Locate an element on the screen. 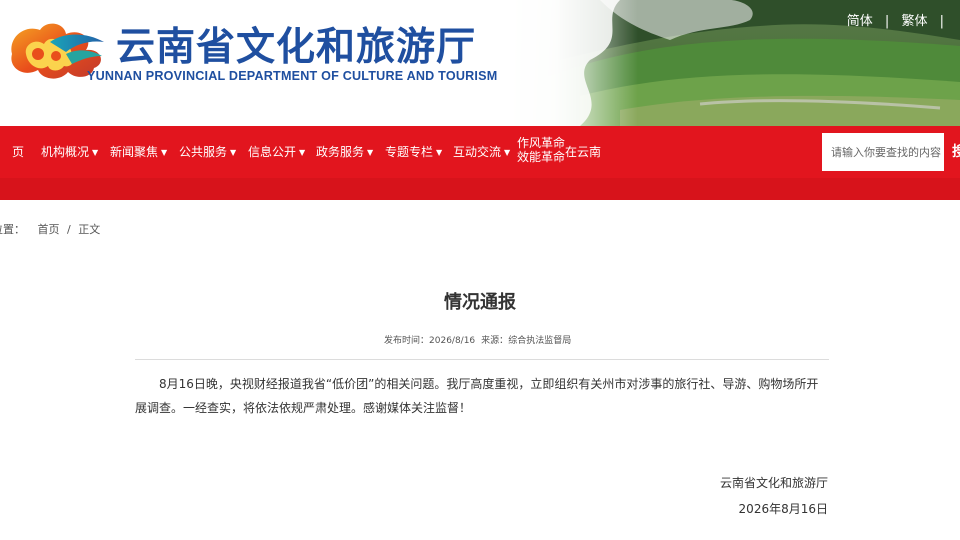 The image size is (960, 540). nav-item-label: 政务服务 is located at coordinates (340, 152).